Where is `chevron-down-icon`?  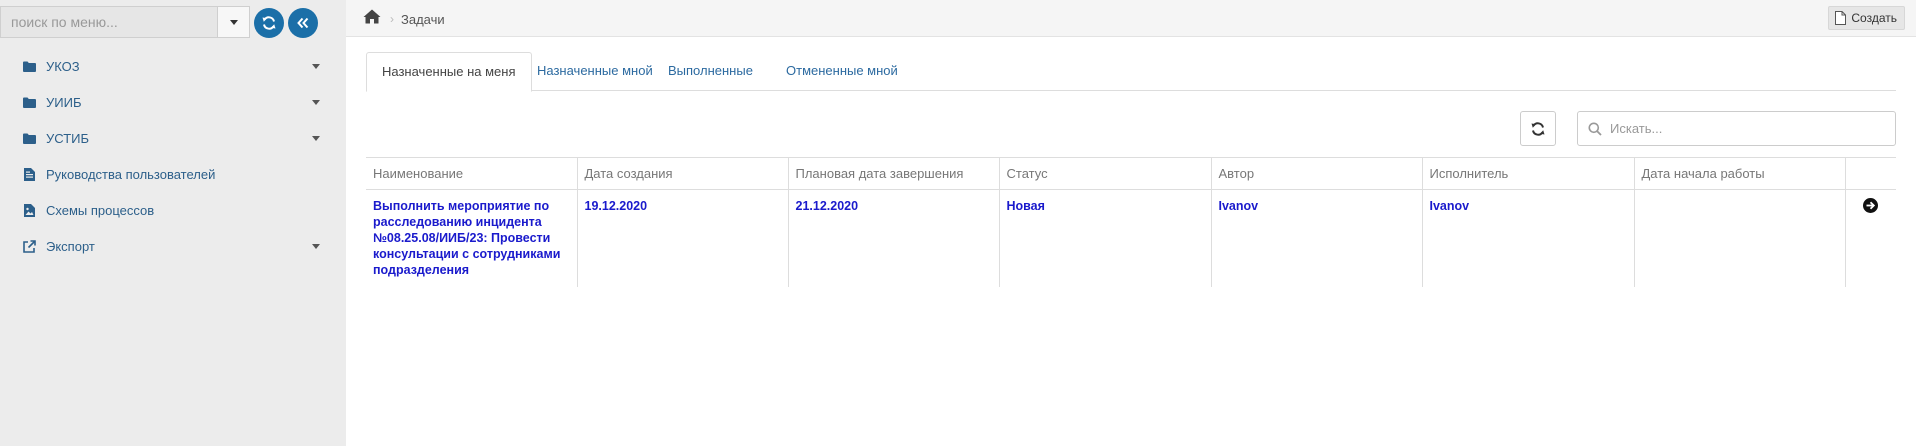
chevron-down-icon is located at coordinates (233, 22).